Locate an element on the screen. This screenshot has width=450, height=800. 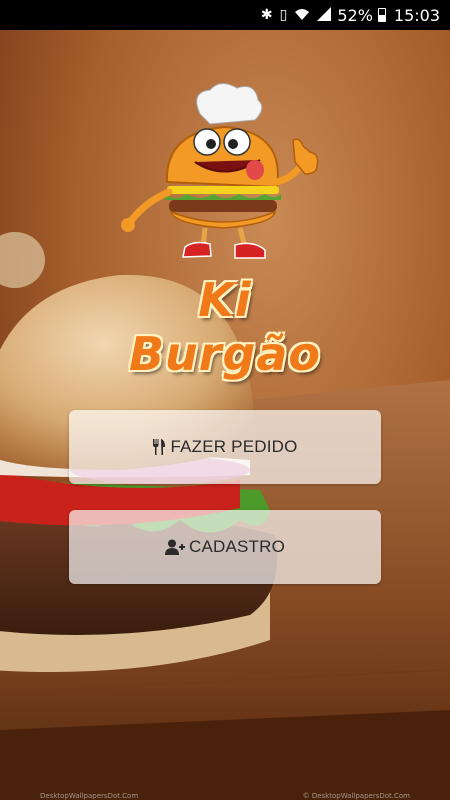
order-button: FAZER PEDIDO is located at coordinates (225, 447).